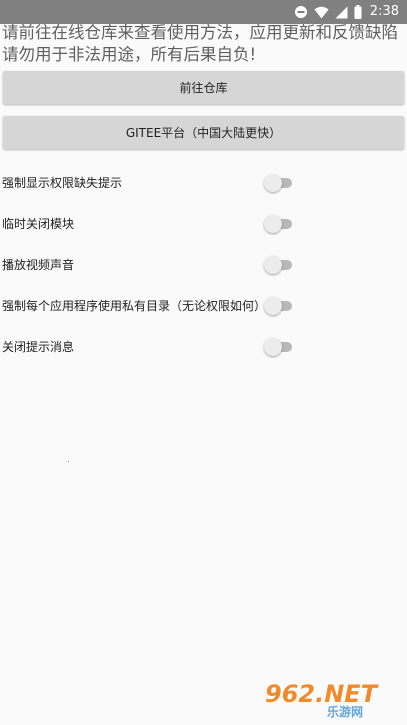  Describe the element at coordinates (62, 183) in the screenshot. I see `setting-label: 强制显示权限缺失提示` at that location.